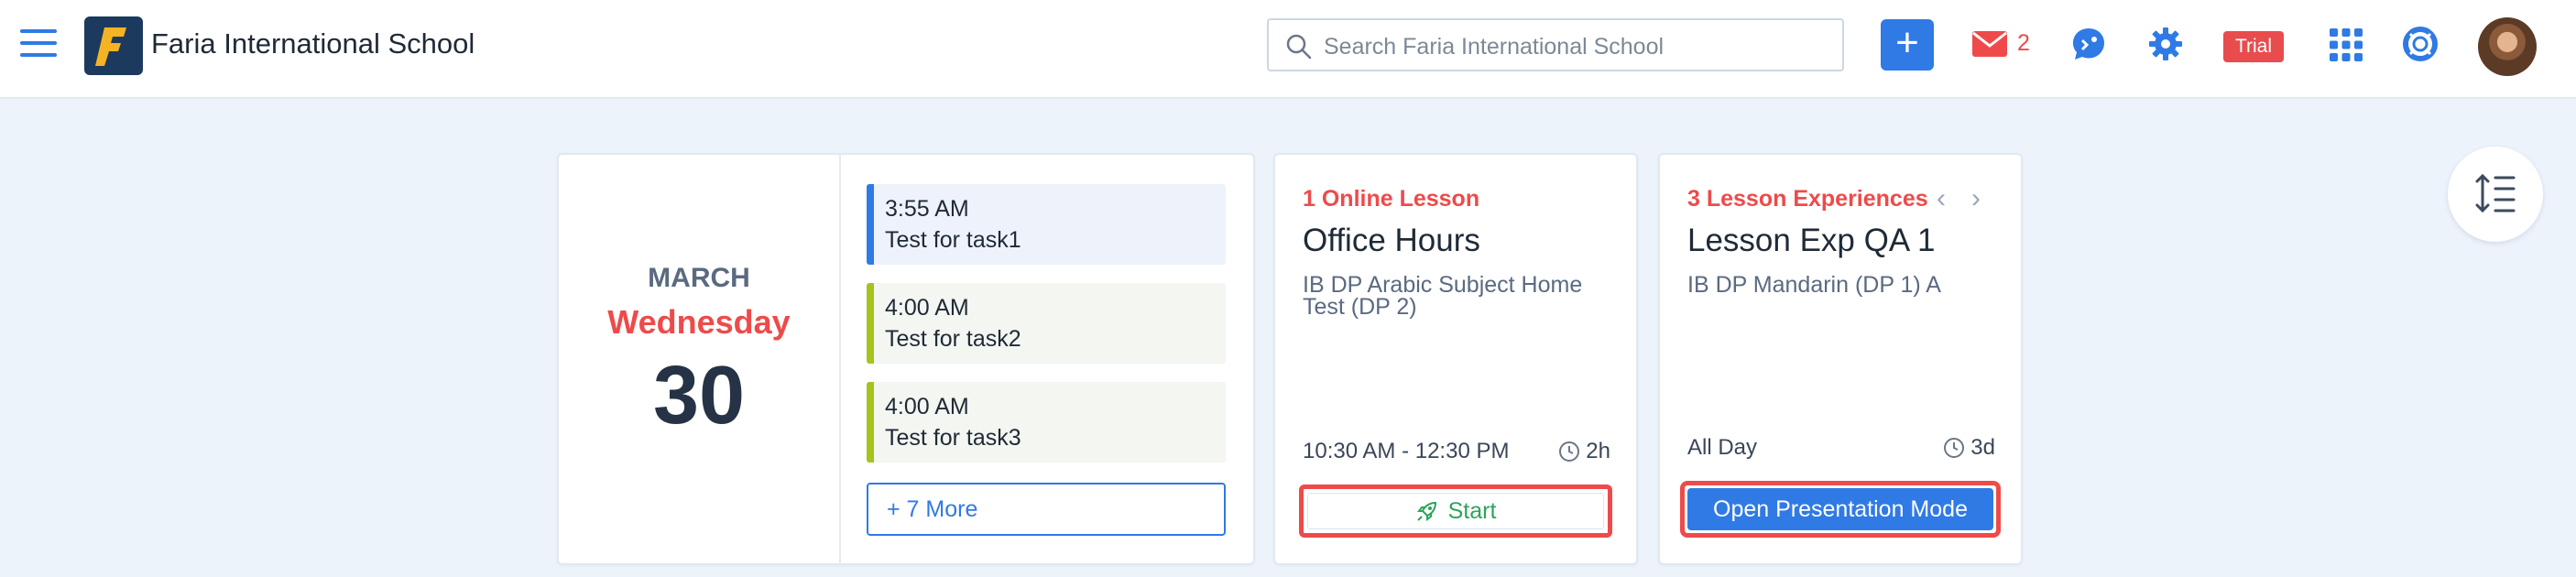  Describe the element at coordinates (1942, 198) in the screenshot. I see `chevron-left-icon: ‹` at that location.